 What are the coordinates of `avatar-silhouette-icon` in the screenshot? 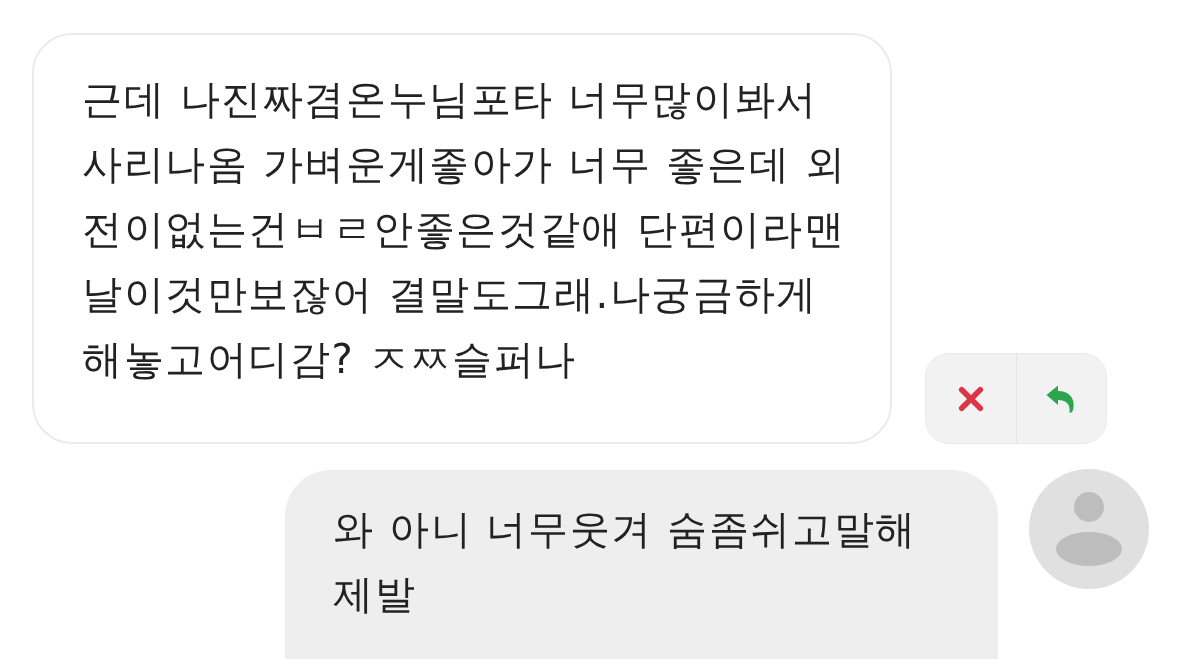 It's located at (1089, 529).